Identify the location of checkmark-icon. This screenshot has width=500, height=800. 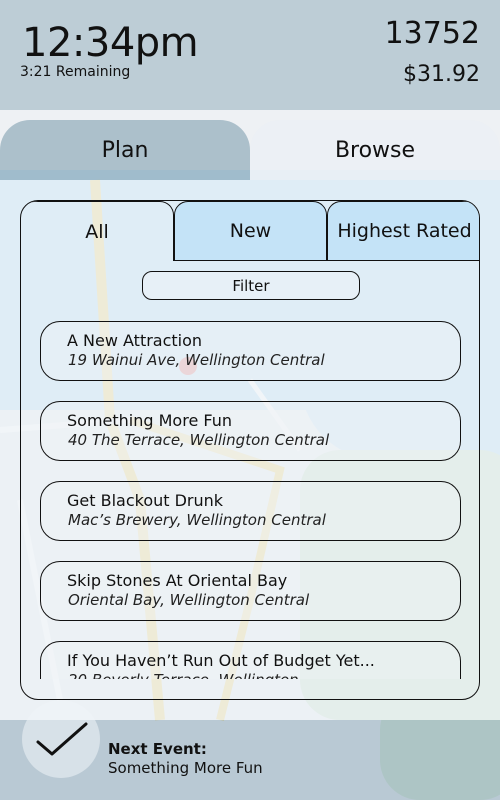
(62, 739).